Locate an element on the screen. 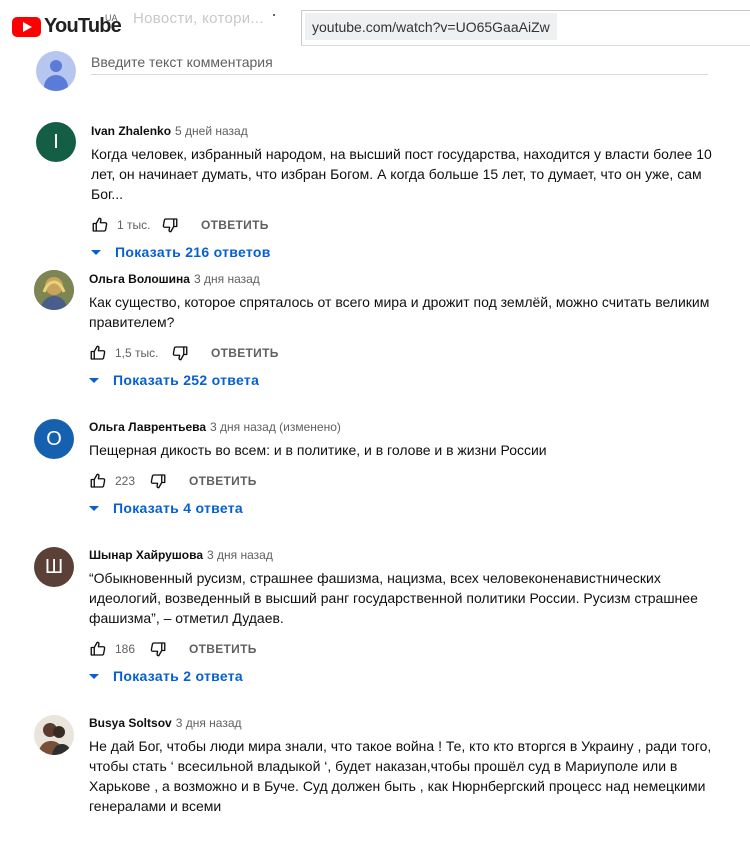  youtube-play-icon is located at coordinates (26, 26).